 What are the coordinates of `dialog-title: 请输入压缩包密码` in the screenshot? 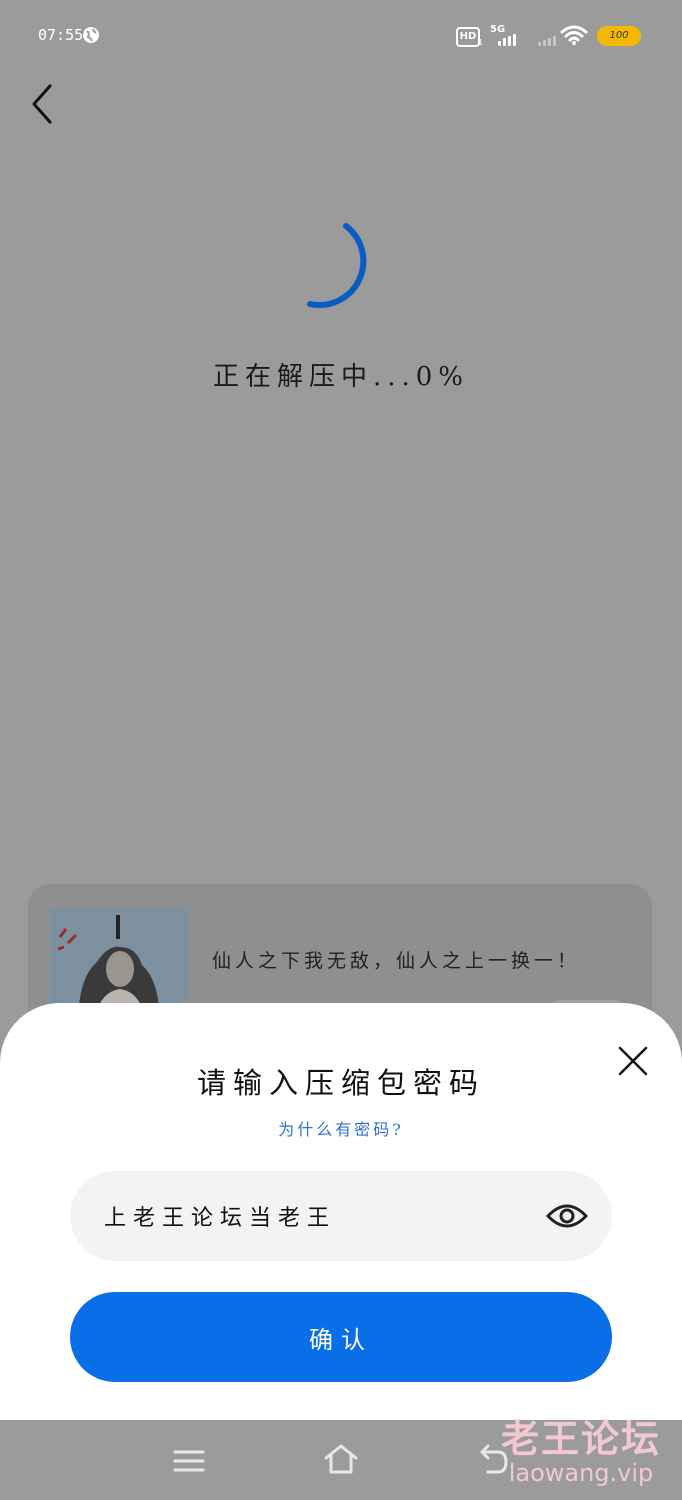 It's located at (340, 1083).